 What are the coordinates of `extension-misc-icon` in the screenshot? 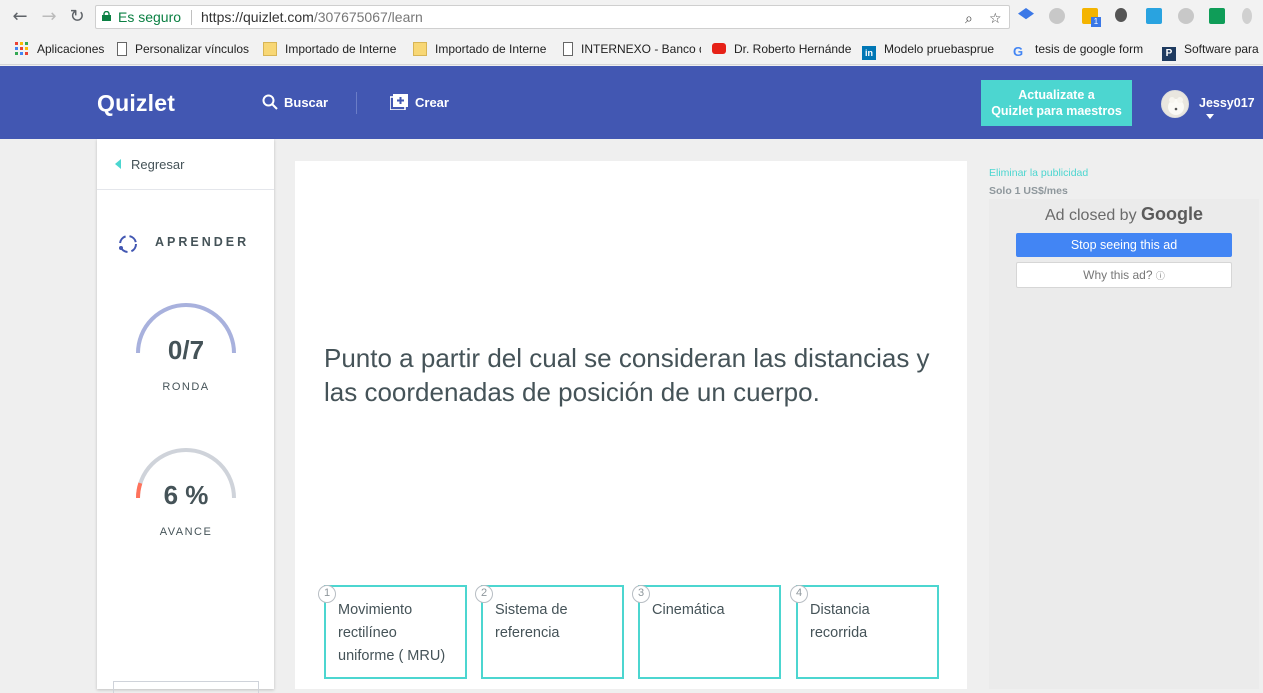 It's located at (1247, 16).